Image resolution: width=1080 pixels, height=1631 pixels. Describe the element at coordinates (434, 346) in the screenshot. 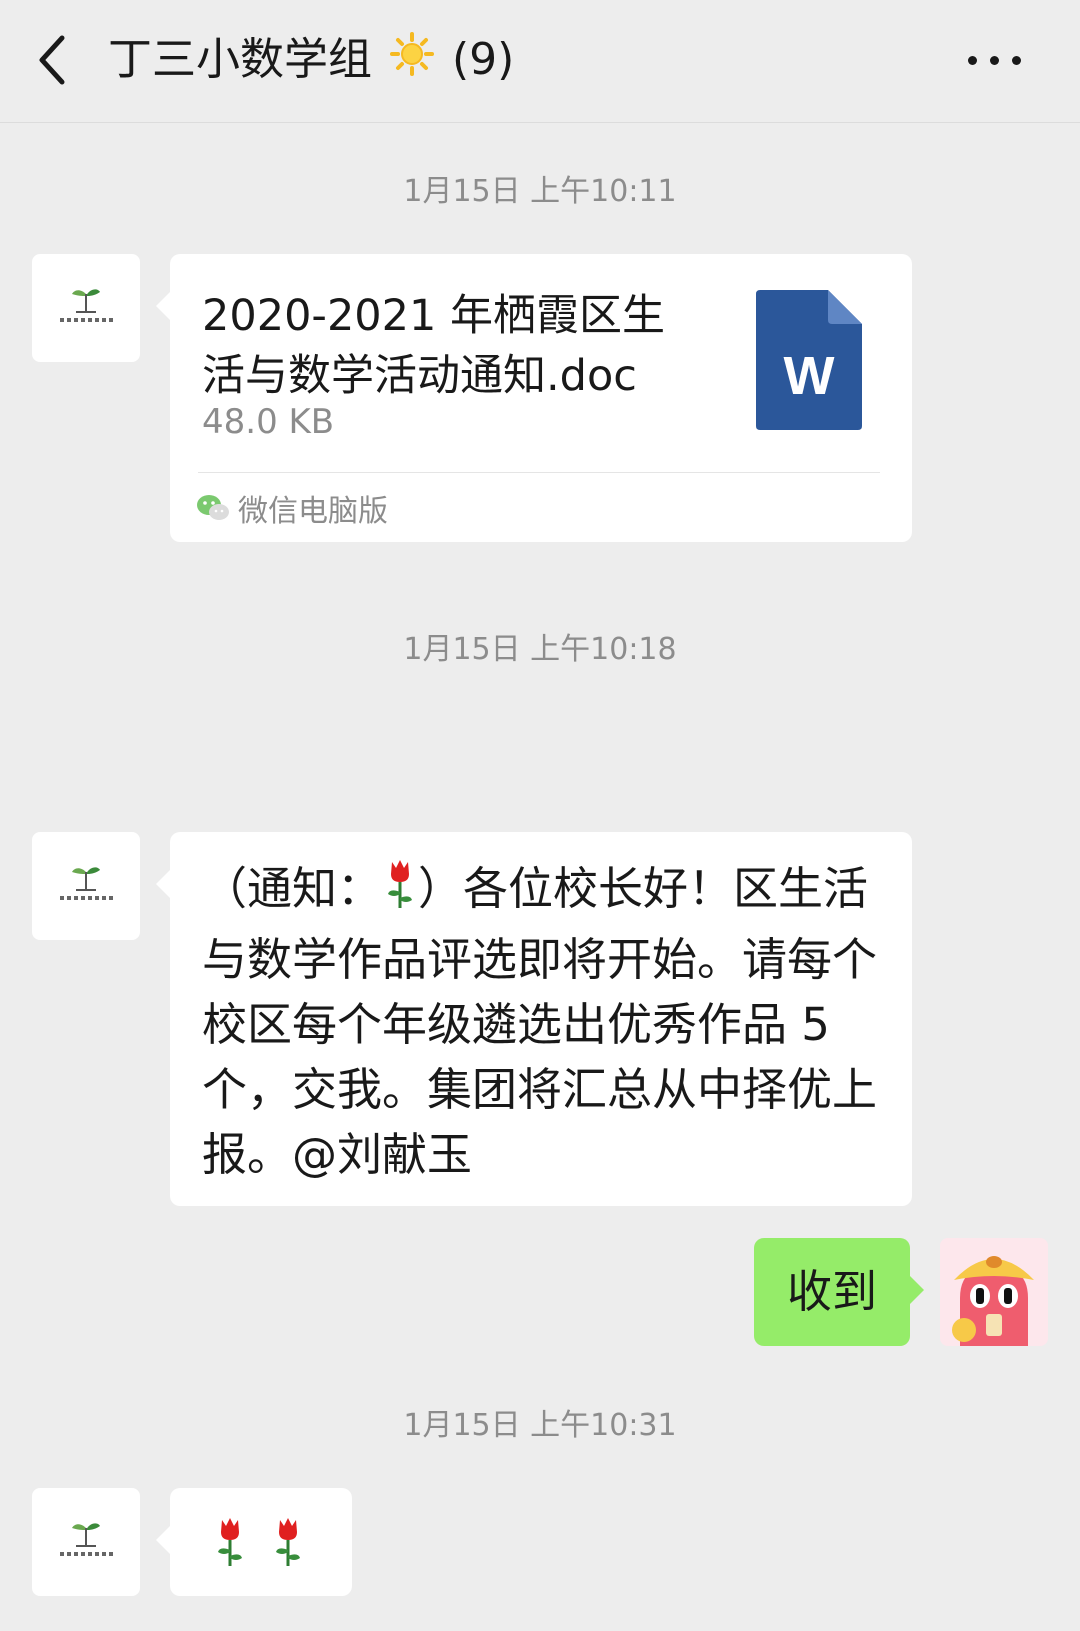

I see `file-name: 2020-2021 年栖霞区生活与数学活动通知.doc` at that location.